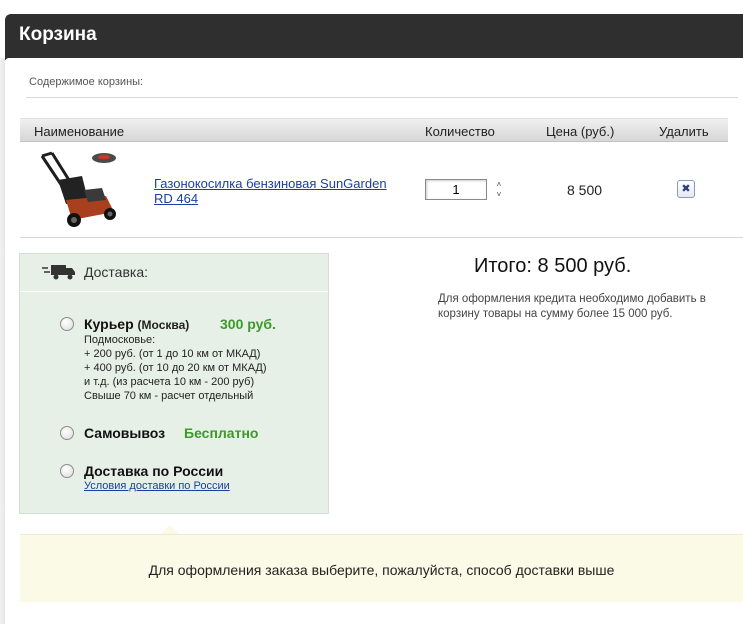  I want to click on delivery-courier-title: Курьер, so click(109, 324).